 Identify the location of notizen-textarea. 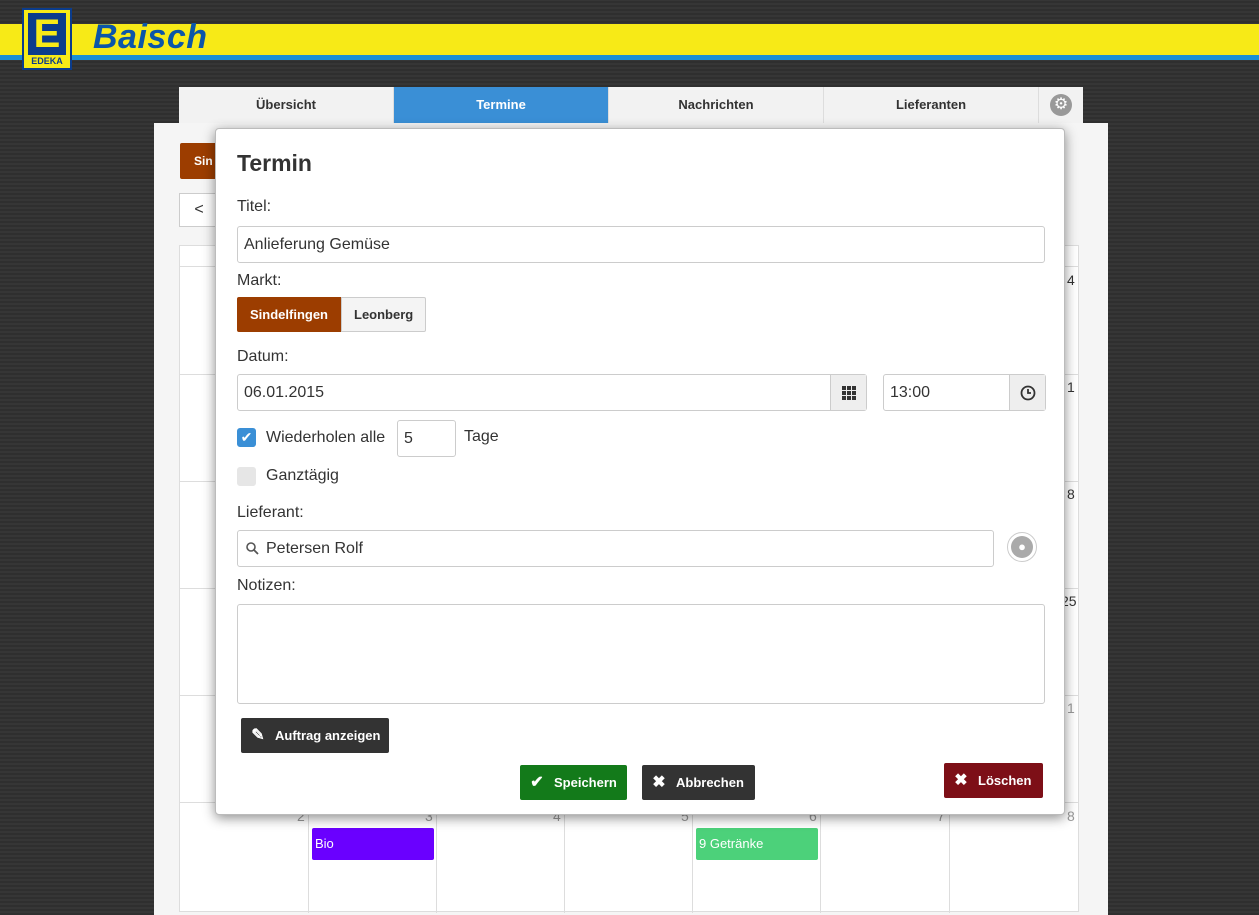
(641, 654).